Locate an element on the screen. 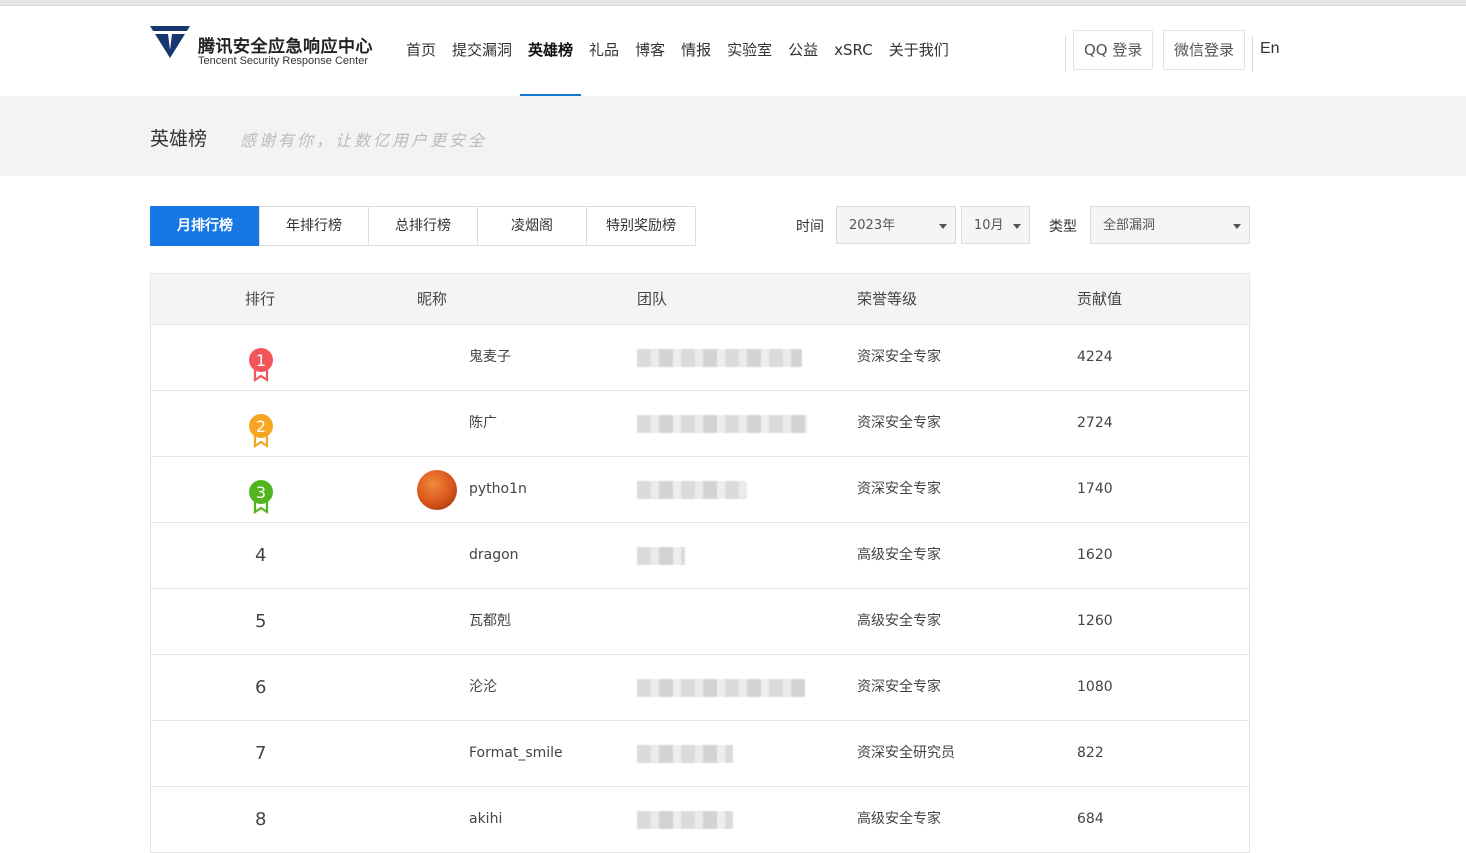  header-nickname: 昵称 is located at coordinates (432, 299).